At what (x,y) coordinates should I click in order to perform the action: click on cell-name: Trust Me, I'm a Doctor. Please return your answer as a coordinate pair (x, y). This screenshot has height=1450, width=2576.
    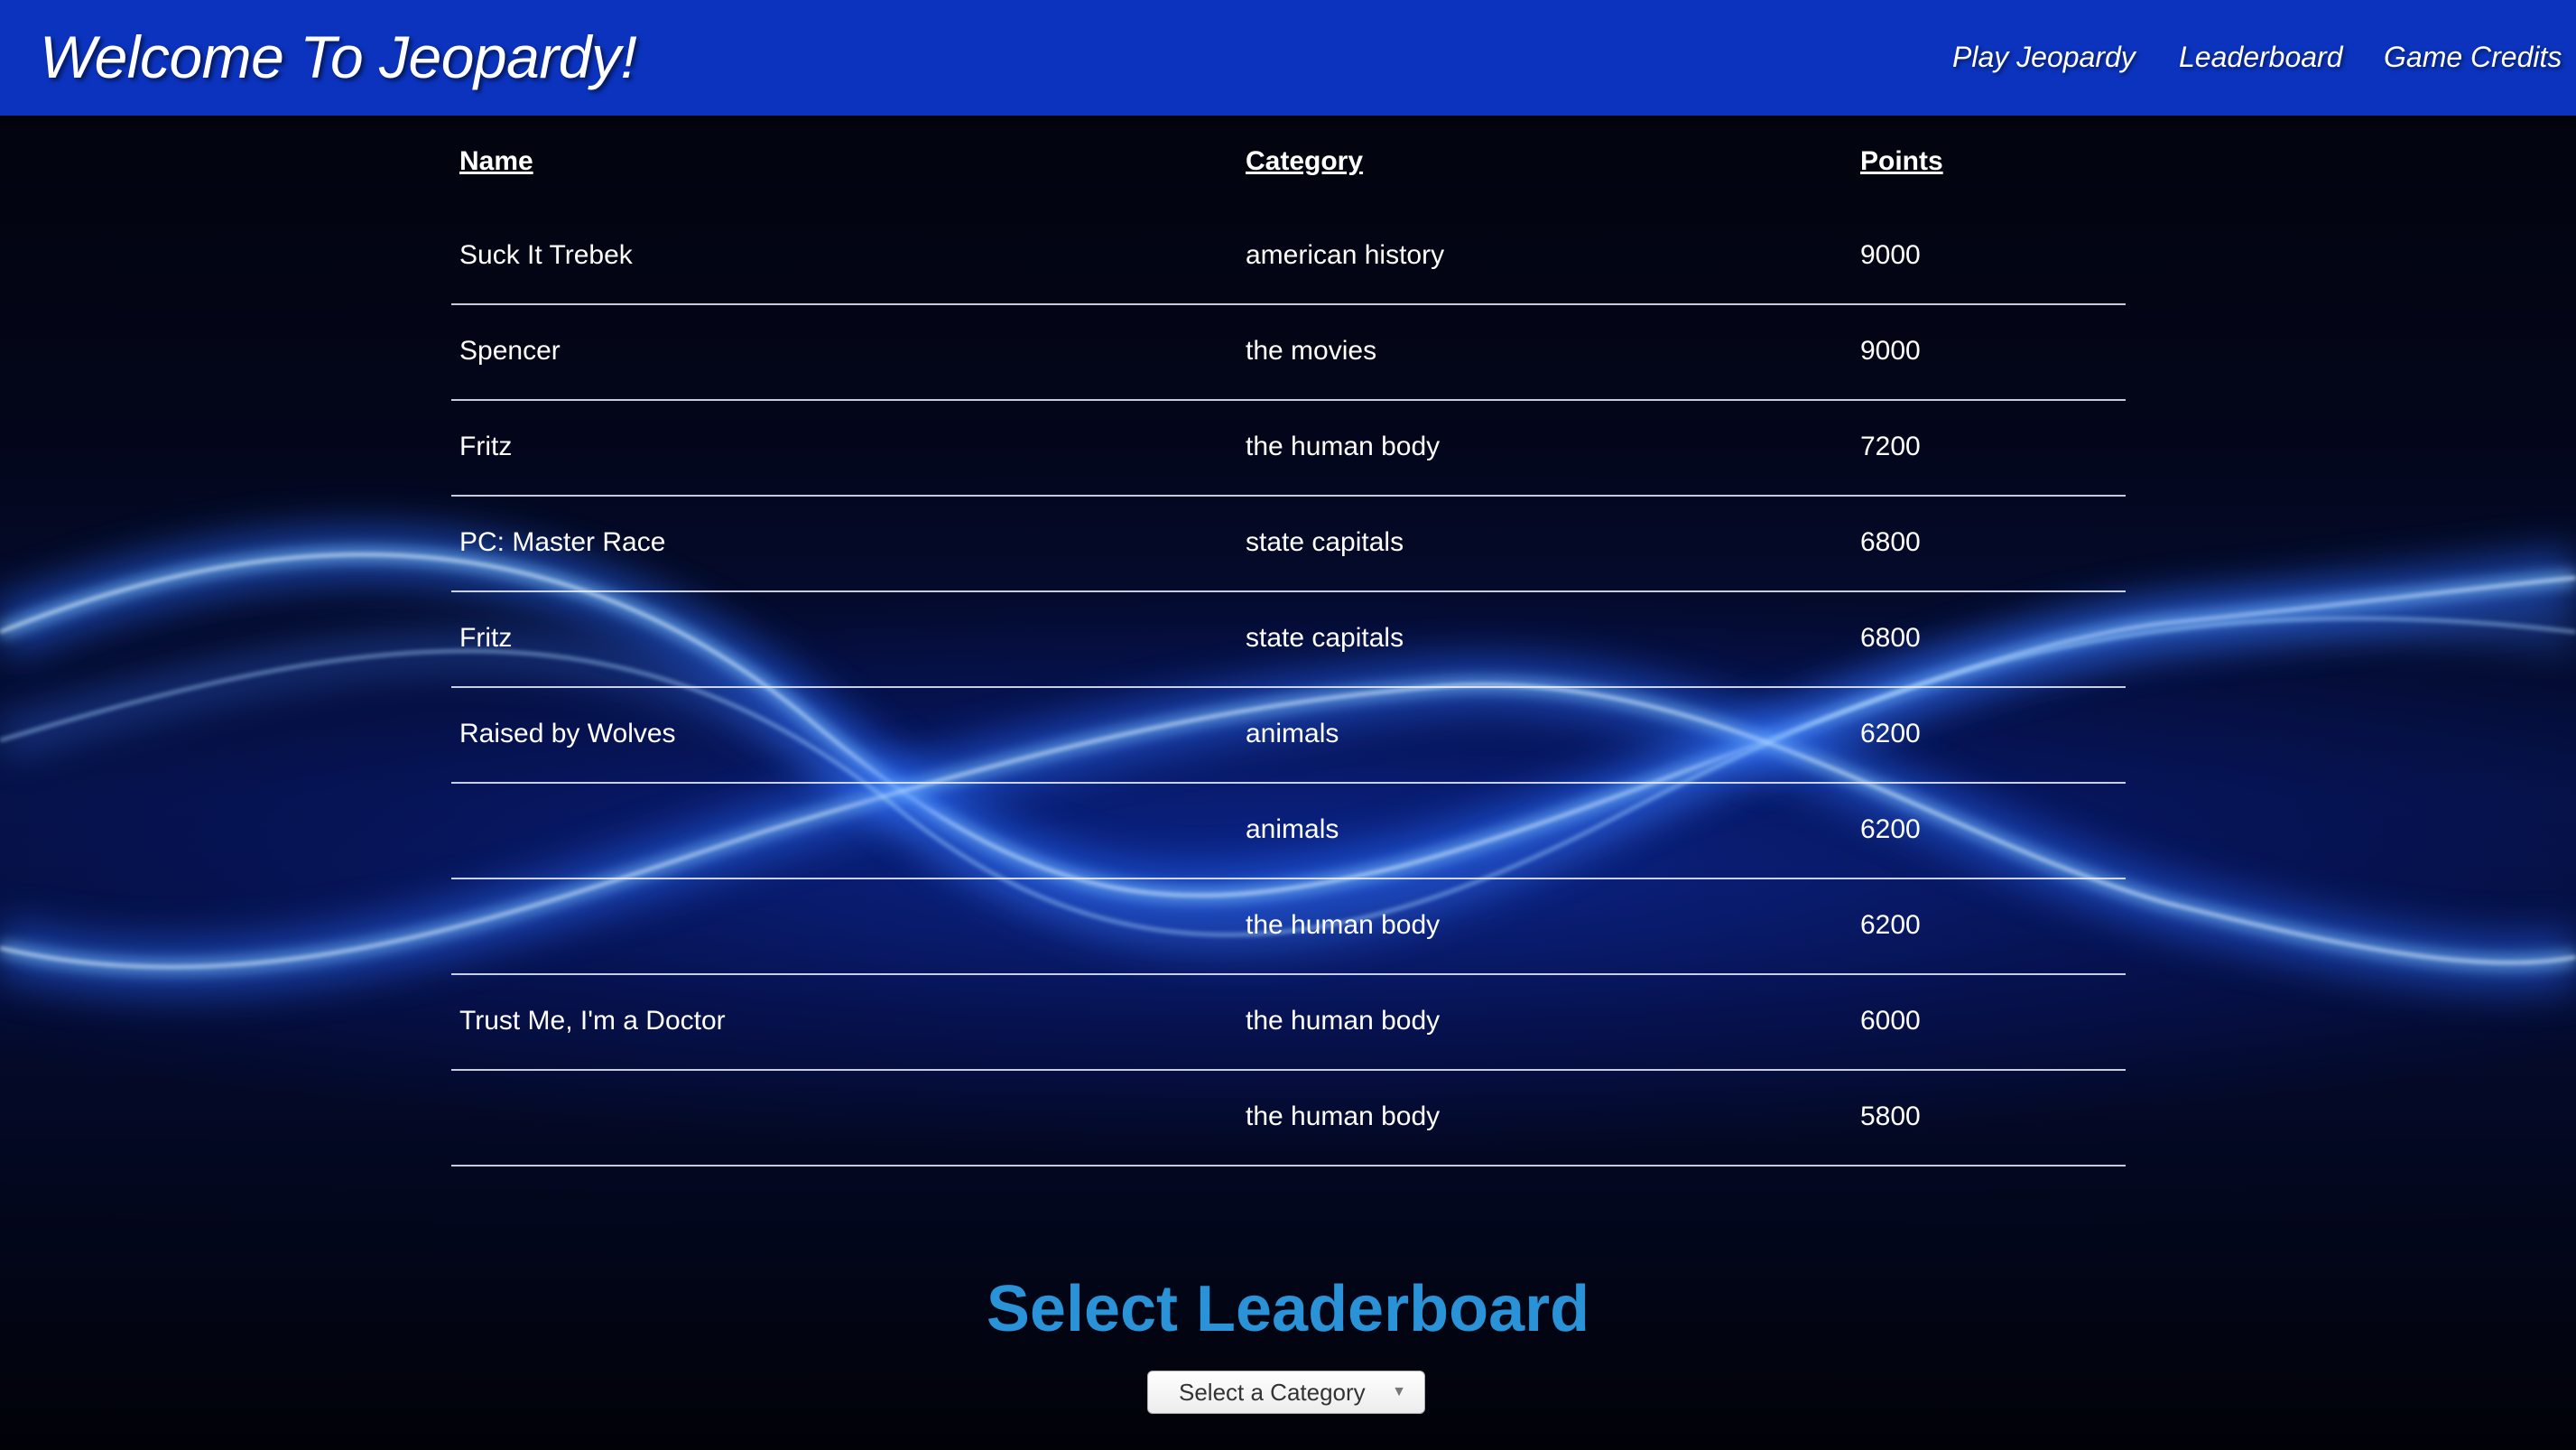
    Looking at the image, I should click on (592, 1021).